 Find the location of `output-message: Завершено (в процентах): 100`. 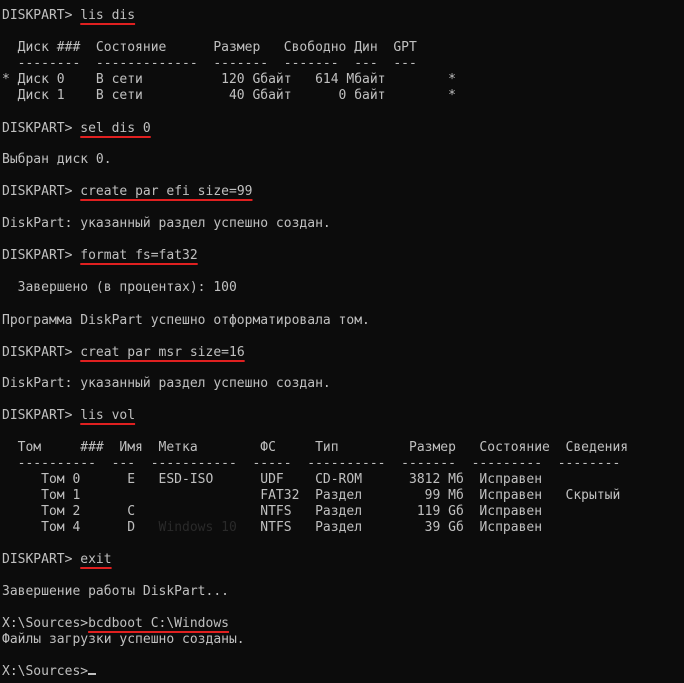

output-message: Завершено (в процентах): 100 is located at coordinates (119, 287).